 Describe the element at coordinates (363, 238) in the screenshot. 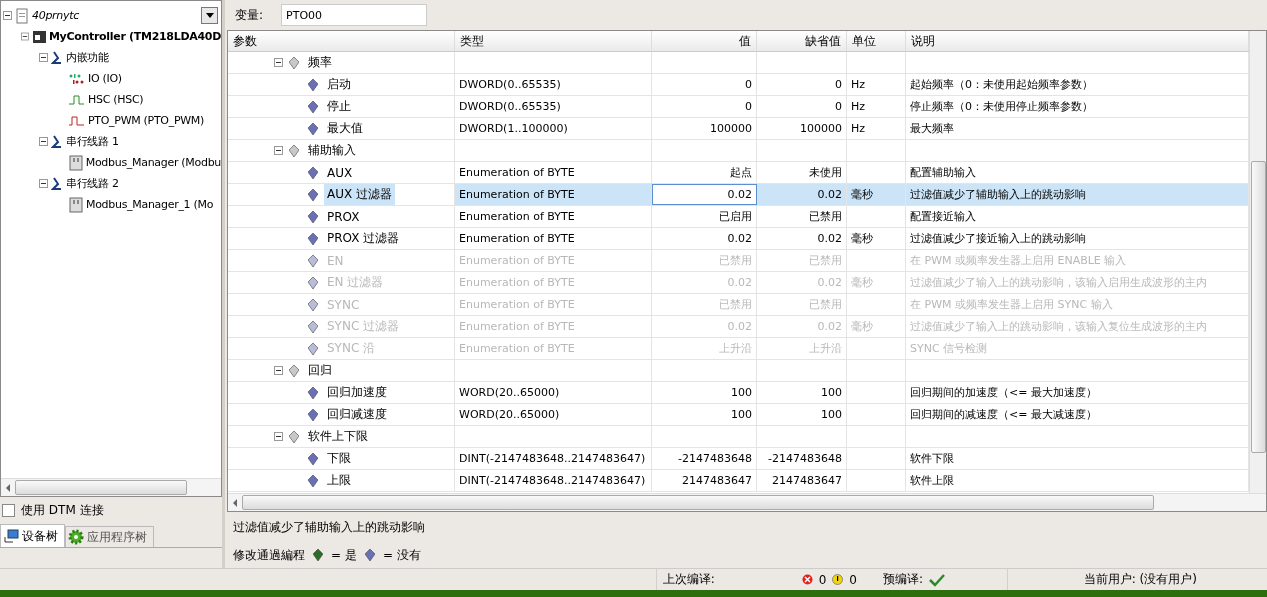

I see `parameter-name: PROX 过滤器` at that location.